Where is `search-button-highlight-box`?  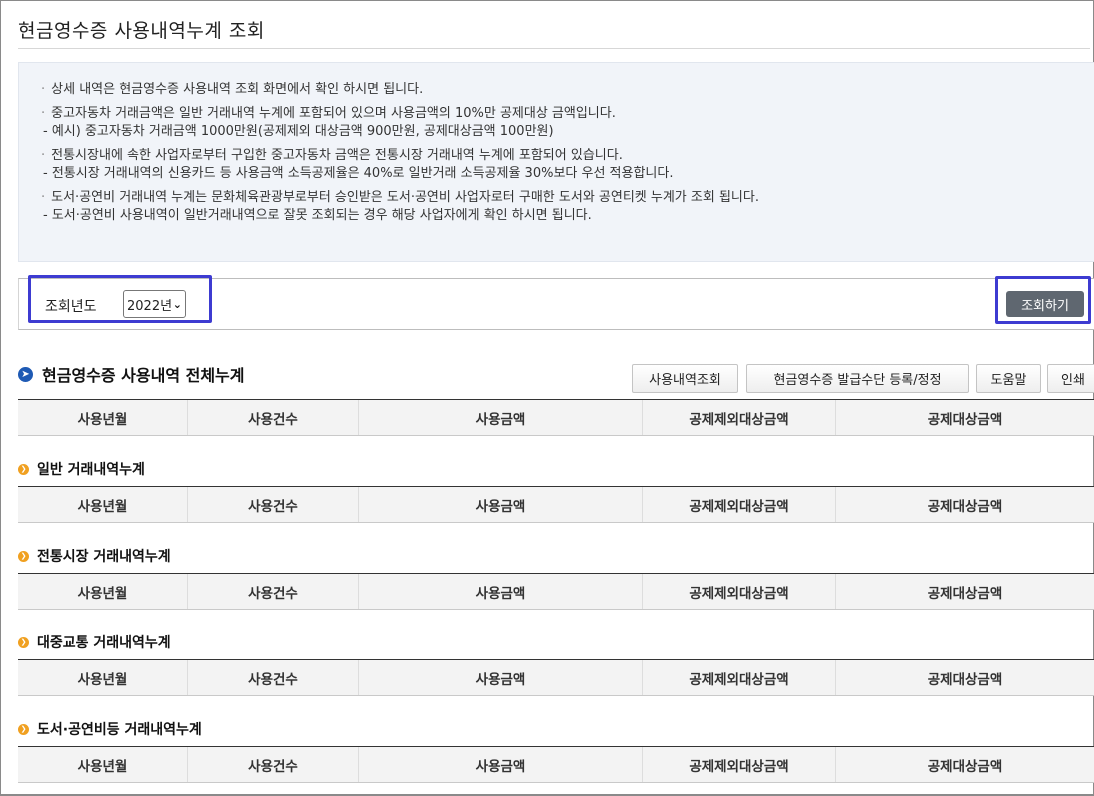 search-button-highlight-box is located at coordinates (1043, 300).